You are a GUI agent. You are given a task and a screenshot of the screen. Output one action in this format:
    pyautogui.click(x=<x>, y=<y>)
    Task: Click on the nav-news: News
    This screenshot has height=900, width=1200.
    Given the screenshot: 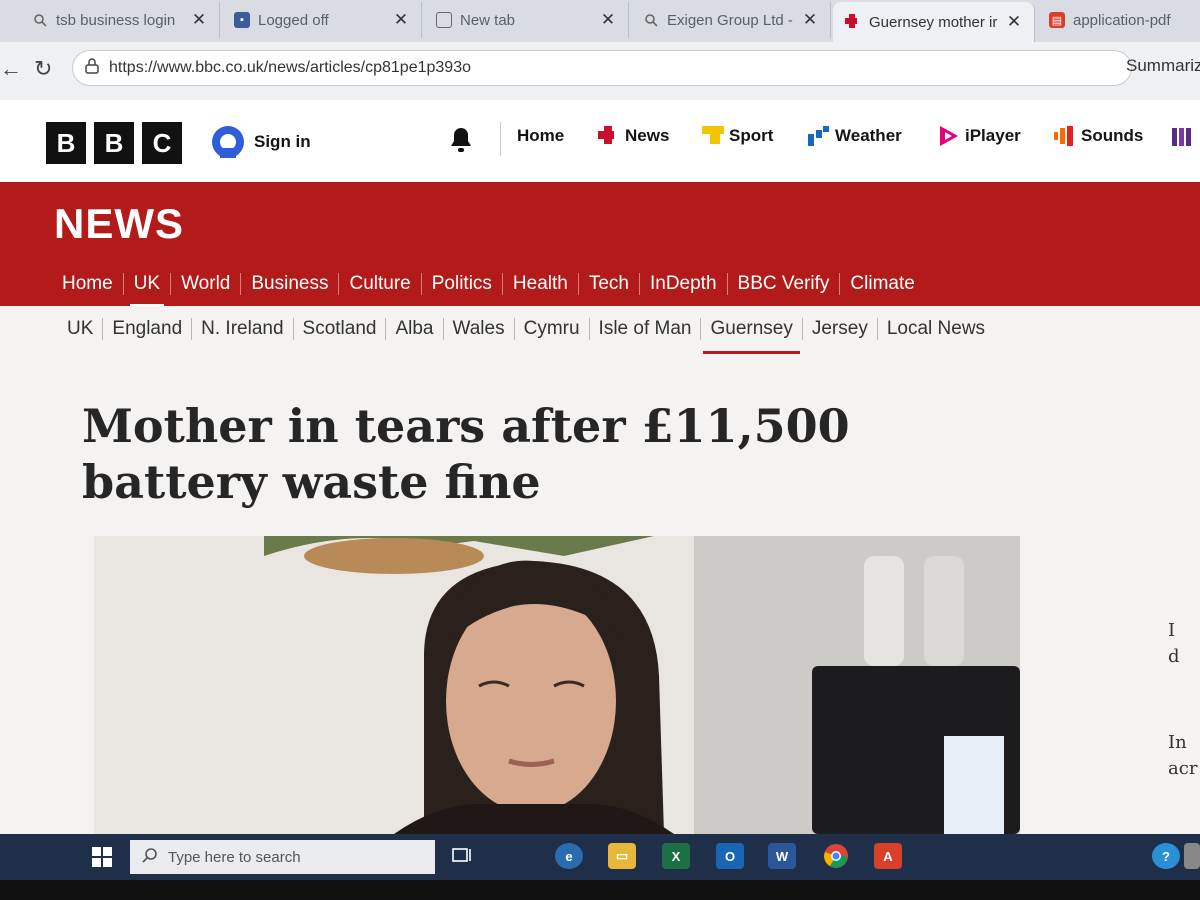 What is the action you would take?
    pyautogui.click(x=633, y=136)
    